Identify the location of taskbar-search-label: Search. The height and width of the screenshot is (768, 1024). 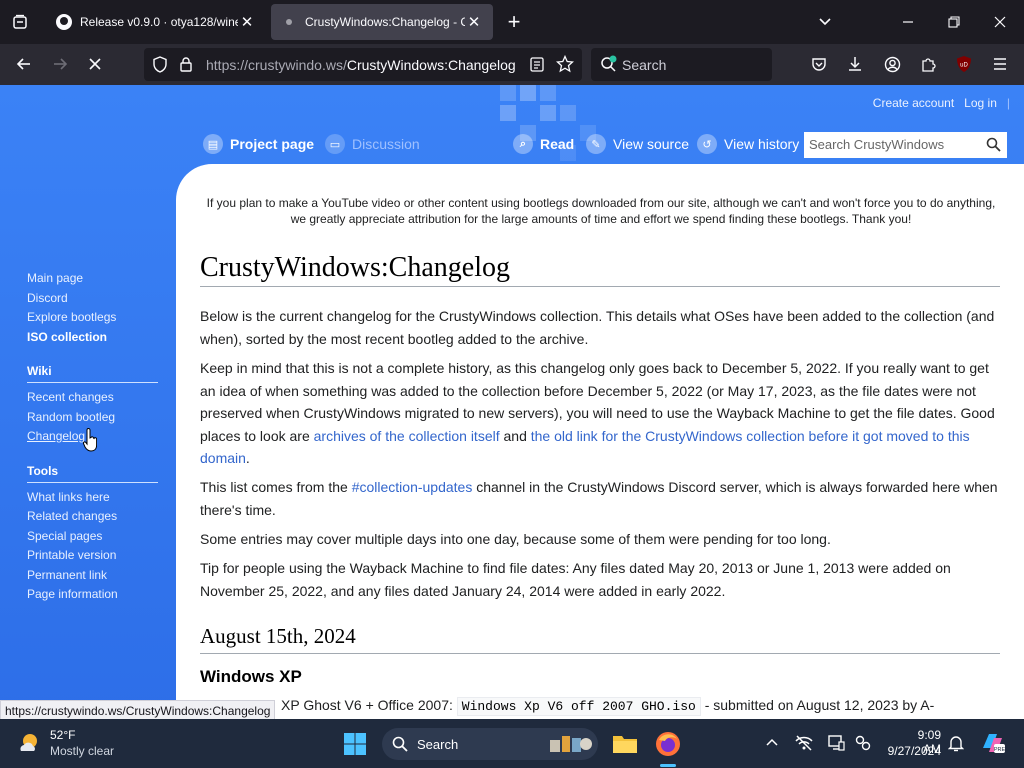
(438, 744).